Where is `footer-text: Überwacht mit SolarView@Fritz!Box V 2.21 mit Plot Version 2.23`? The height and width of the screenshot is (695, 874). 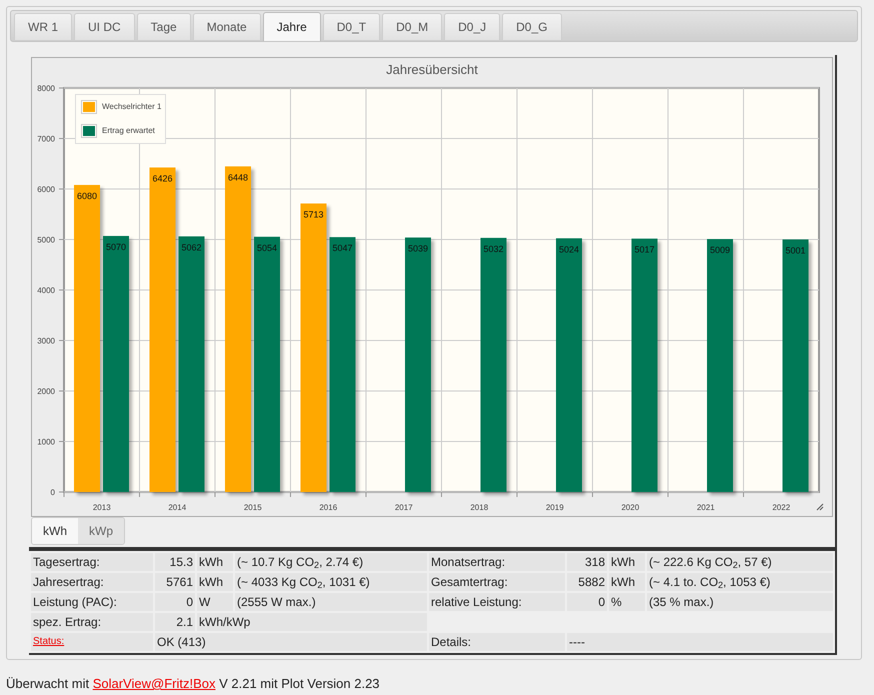
footer-text: Überwacht mit SolarView@Fritz!Box V 2.21 mit Plot Version 2.23 is located at coordinates (193, 684).